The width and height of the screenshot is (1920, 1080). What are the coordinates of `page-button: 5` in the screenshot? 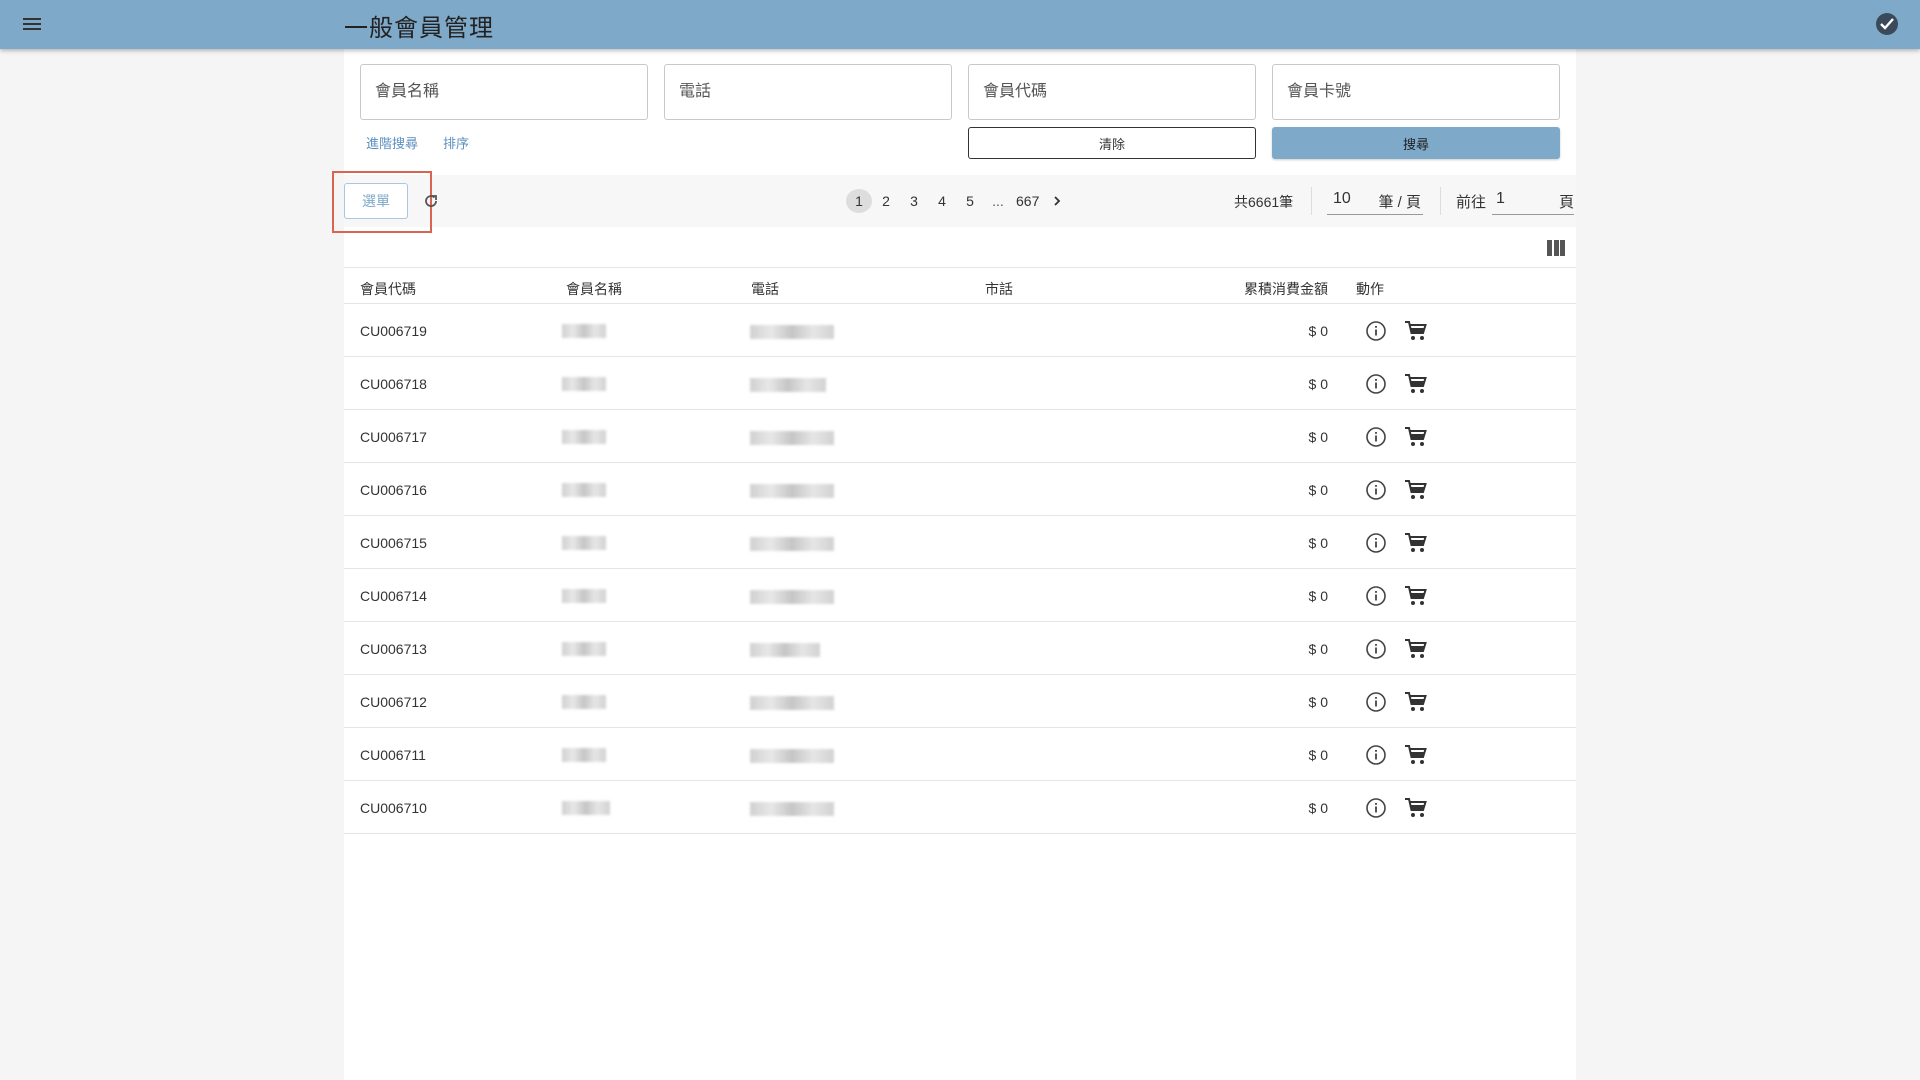 It's located at (970, 201).